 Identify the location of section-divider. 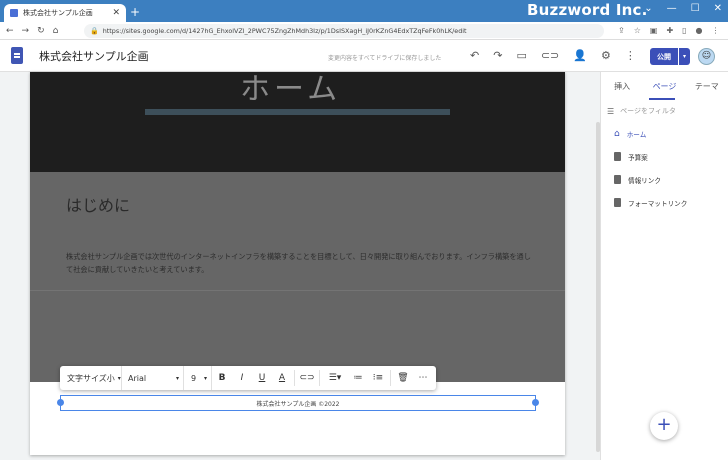
(297, 290).